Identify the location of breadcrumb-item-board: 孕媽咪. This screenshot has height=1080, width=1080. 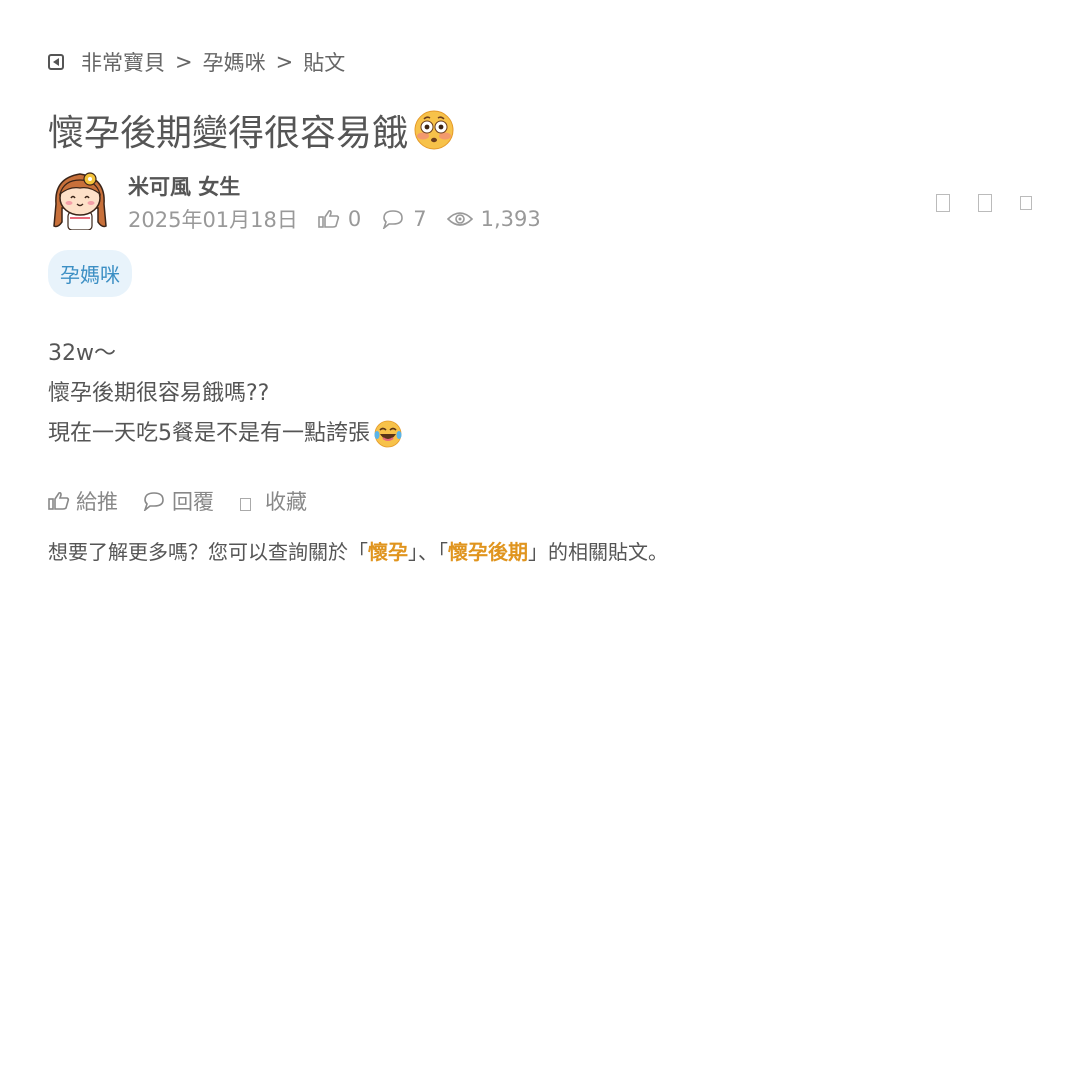
(234, 62).